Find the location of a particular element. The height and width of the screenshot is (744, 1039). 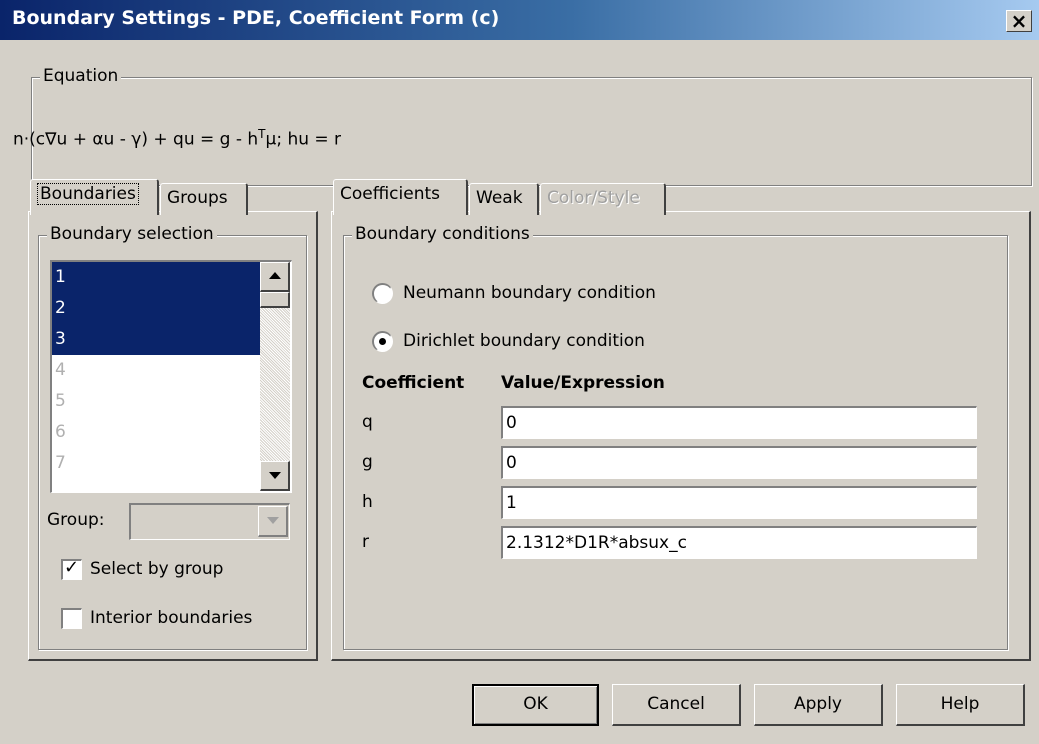

scroll-thumb is located at coordinates (275, 300).